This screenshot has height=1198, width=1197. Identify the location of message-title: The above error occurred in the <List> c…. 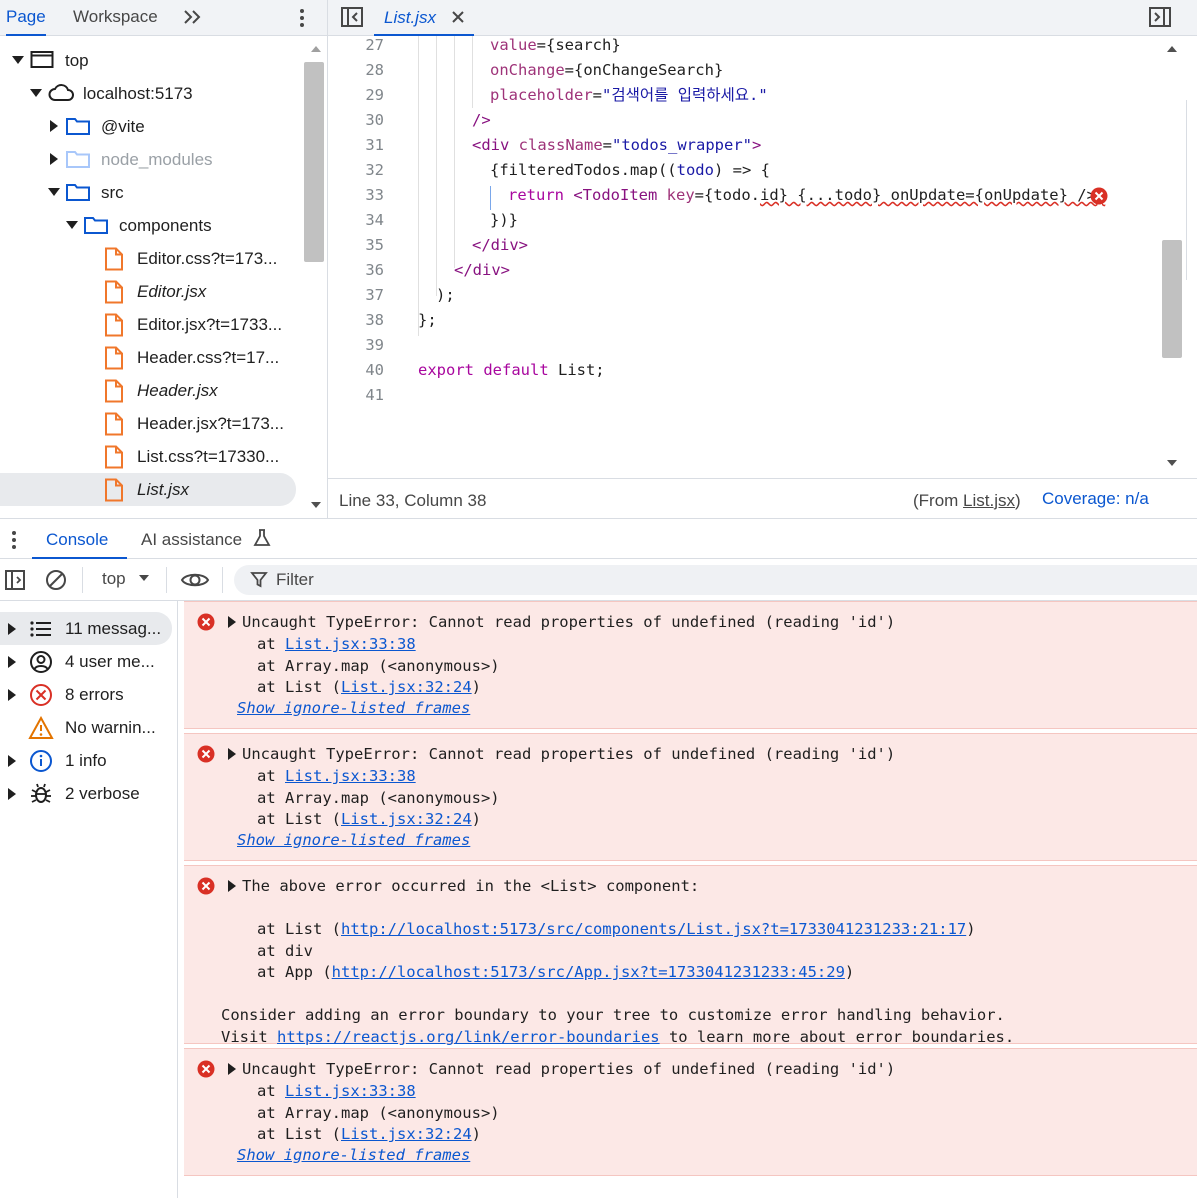
(463, 886).